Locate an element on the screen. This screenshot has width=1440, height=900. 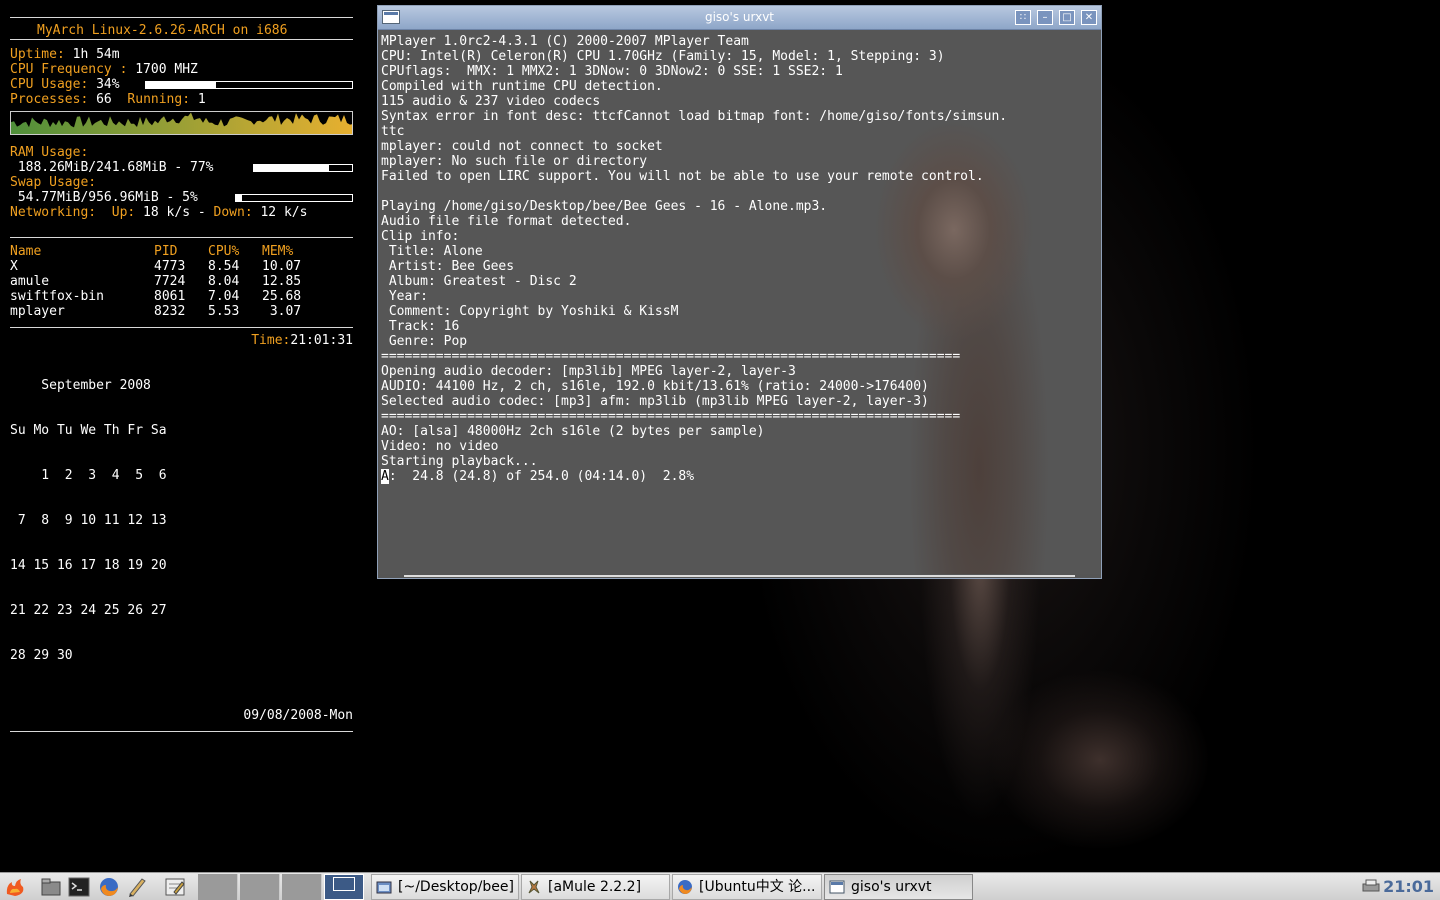
swap-value-row: 54.77MiB/956.96MiB - 5% is located at coordinates (181, 197).